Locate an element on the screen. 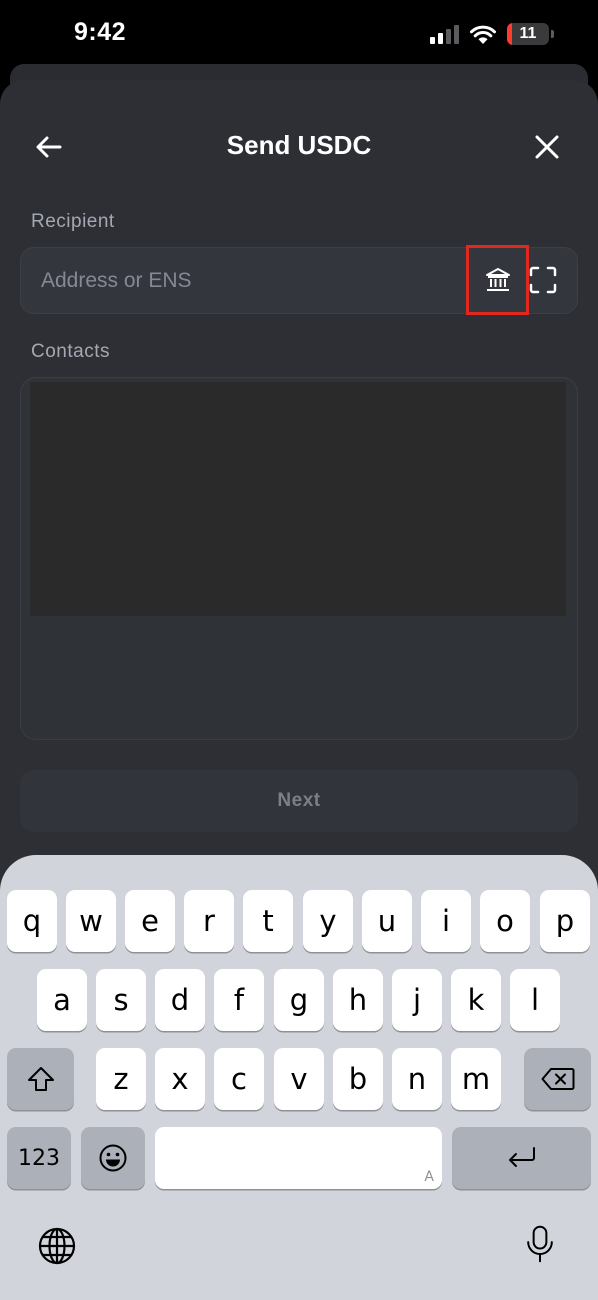 This screenshot has height=1300, width=598. key-i: i is located at coordinates (446, 921).